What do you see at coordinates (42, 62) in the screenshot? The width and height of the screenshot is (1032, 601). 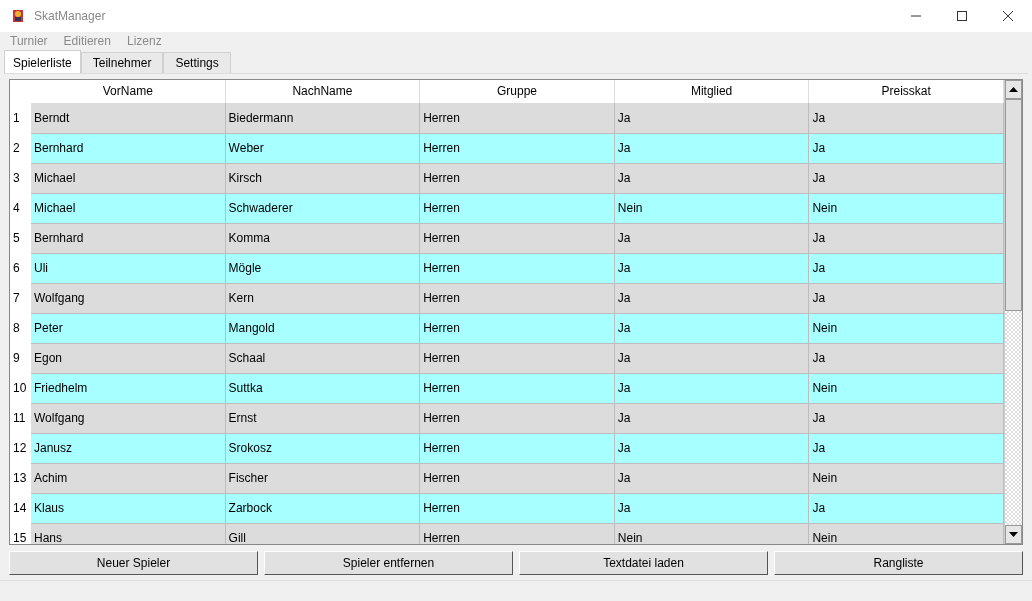 I see `tab: Spielerliste` at bounding box center [42, 62].